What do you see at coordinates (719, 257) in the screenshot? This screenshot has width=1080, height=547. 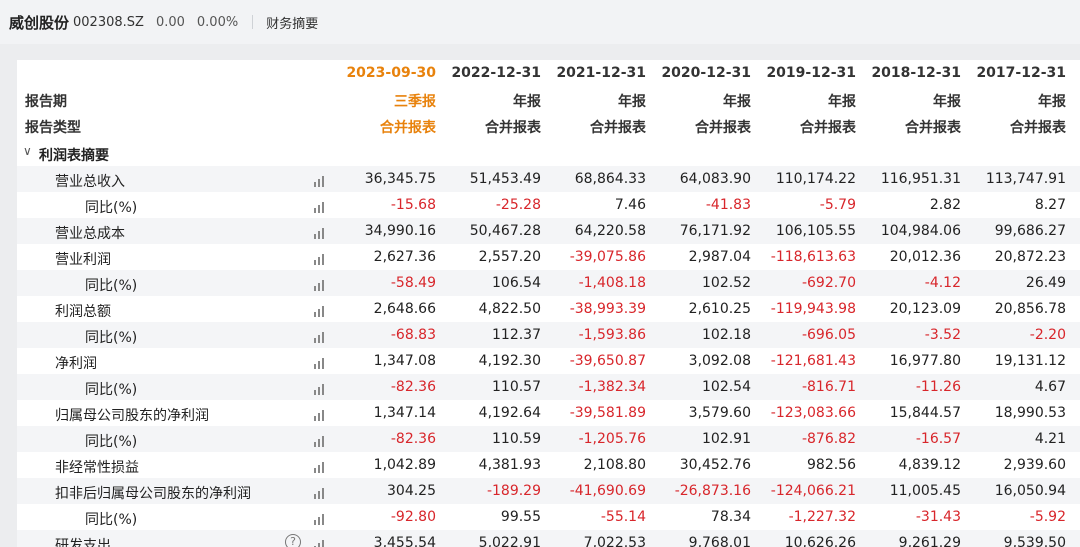 I see `value-cell: 2,987.04` at bounding box center [719, 257].